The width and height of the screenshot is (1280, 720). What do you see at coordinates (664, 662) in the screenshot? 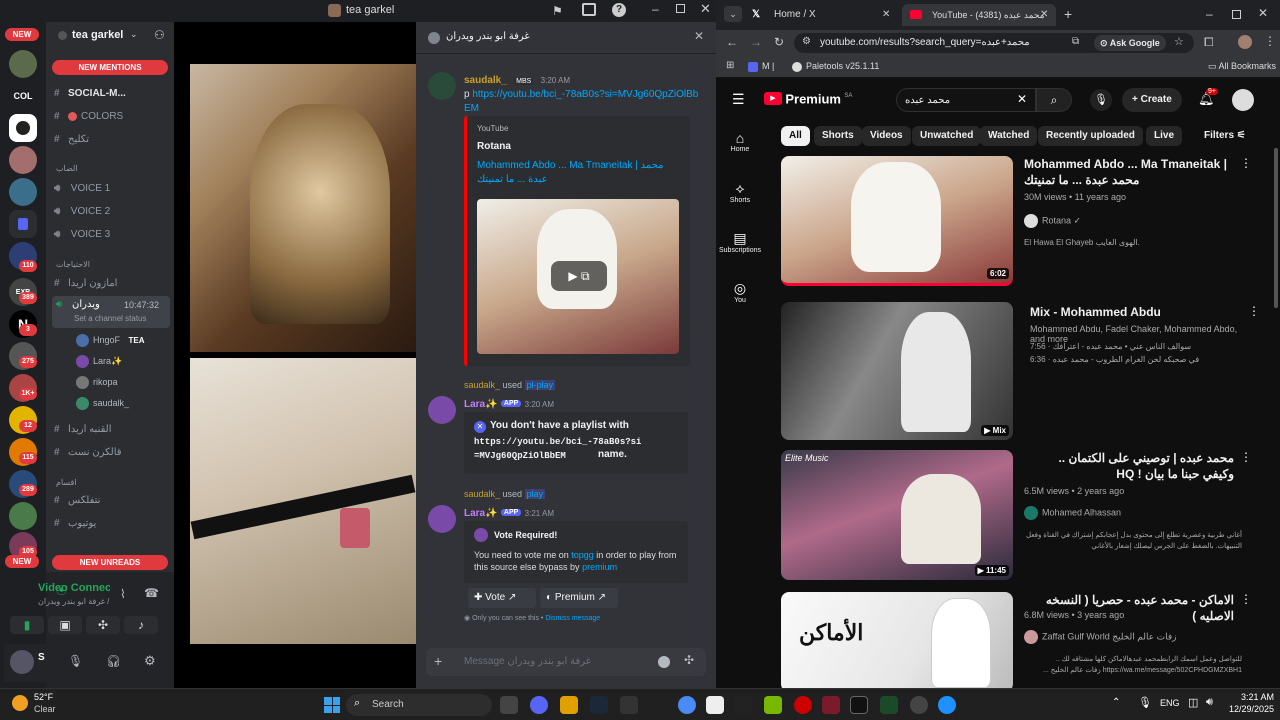
I see `emoji-icon` at bounding box center [664, 662].